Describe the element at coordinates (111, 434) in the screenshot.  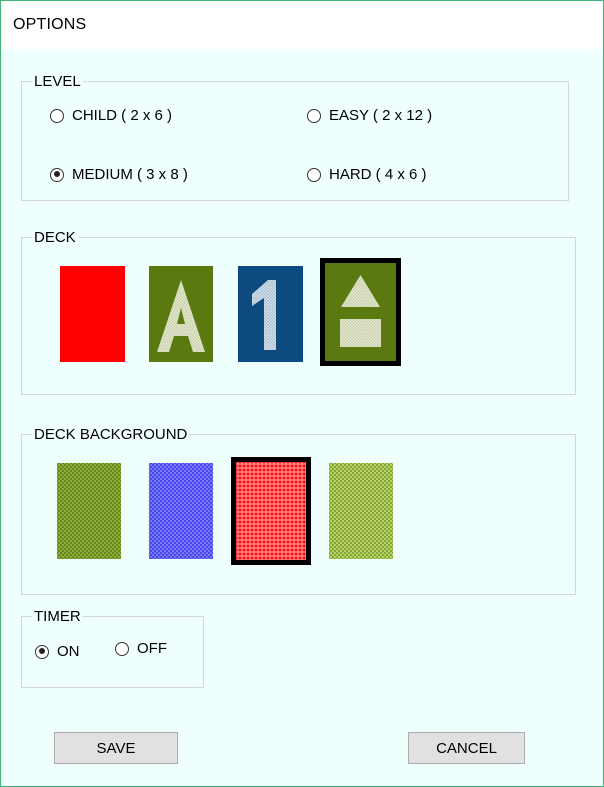
I see `deck-background-label: DECK BACKGROUND` at that location.